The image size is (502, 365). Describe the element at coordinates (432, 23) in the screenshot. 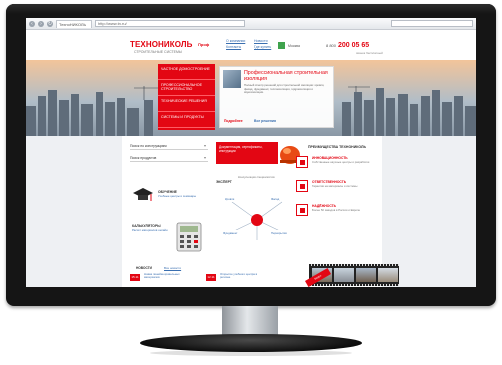

I see `browser-search-input` at that location.